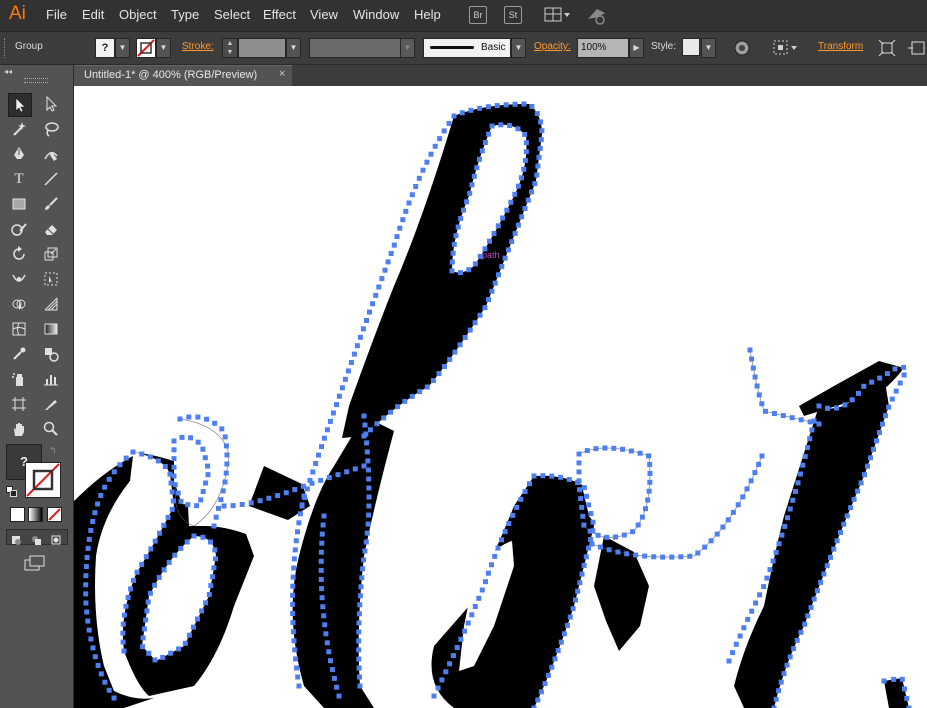  What do you see at coordinates (376, 14) in the screenshot?
I see `menu-window: Window` at bounding box center [376, 14].